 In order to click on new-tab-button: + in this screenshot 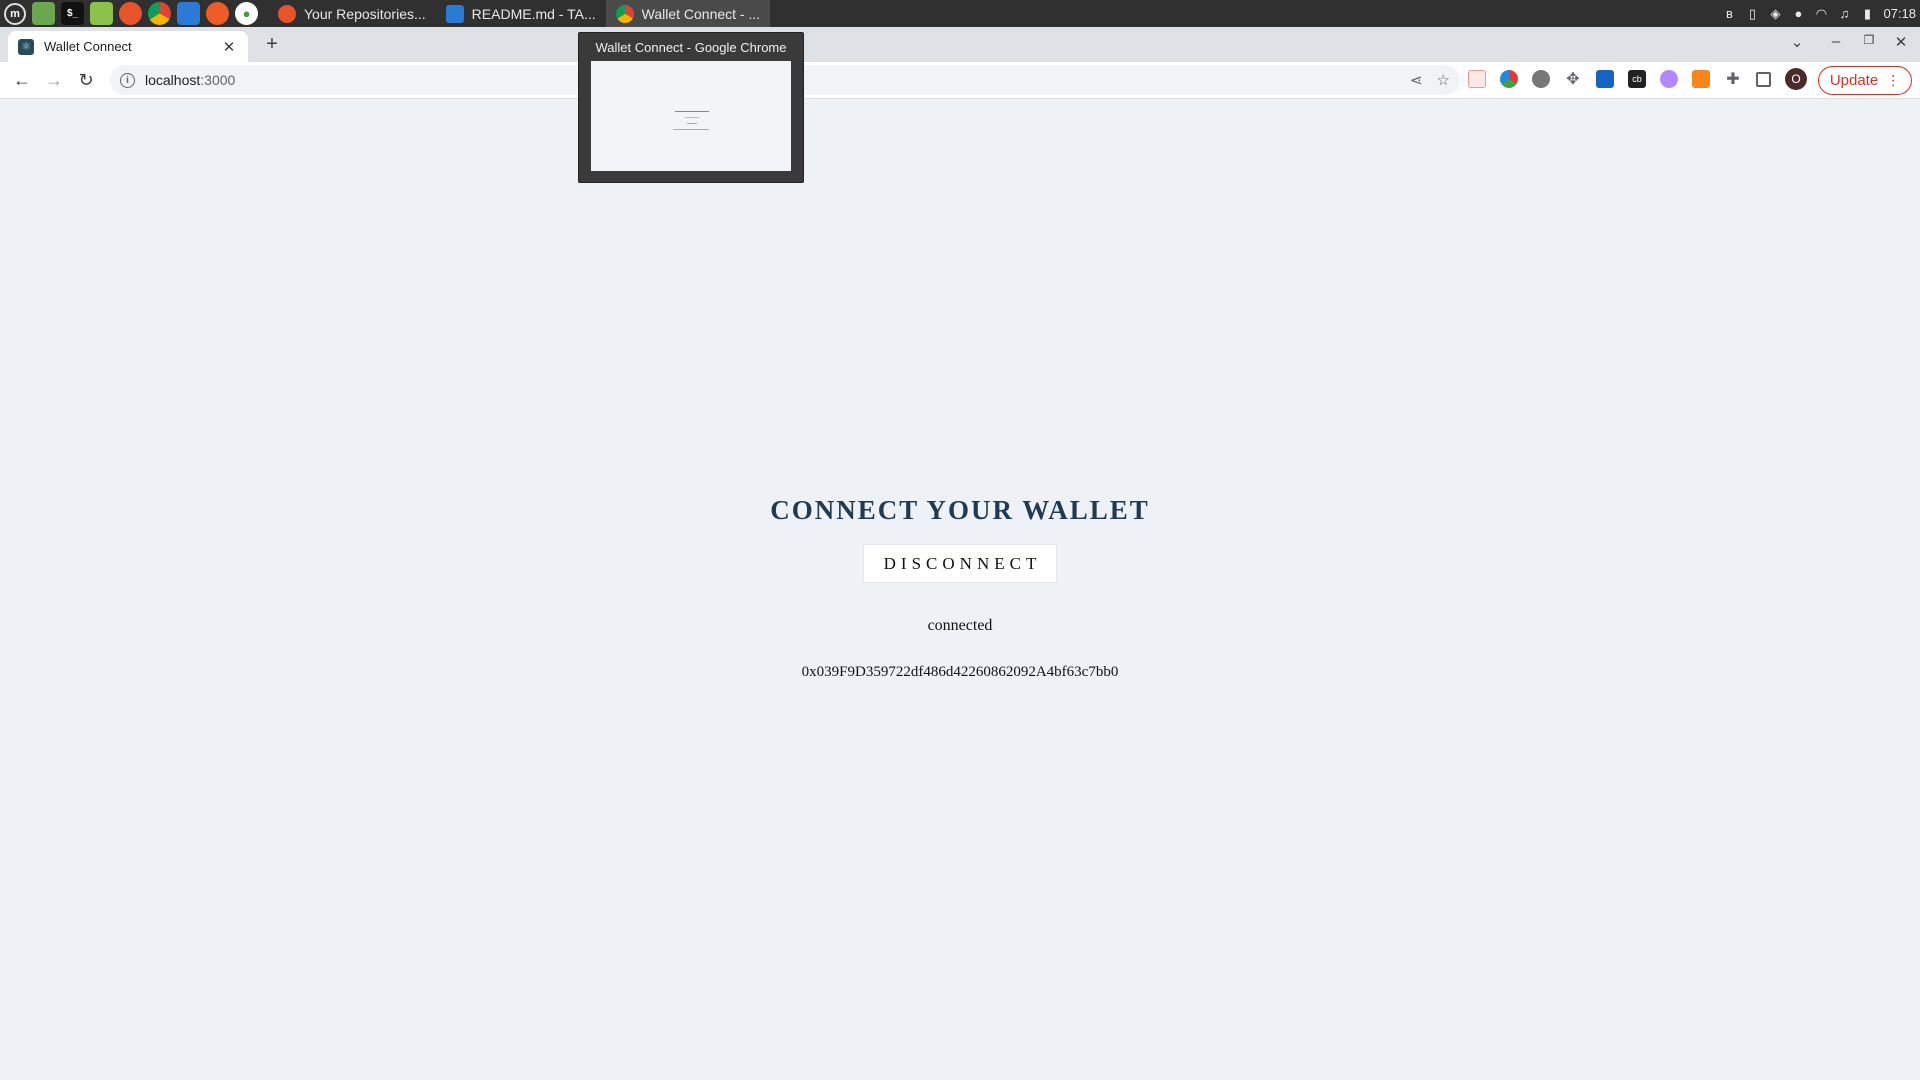, I will do `click(272, 44)`.